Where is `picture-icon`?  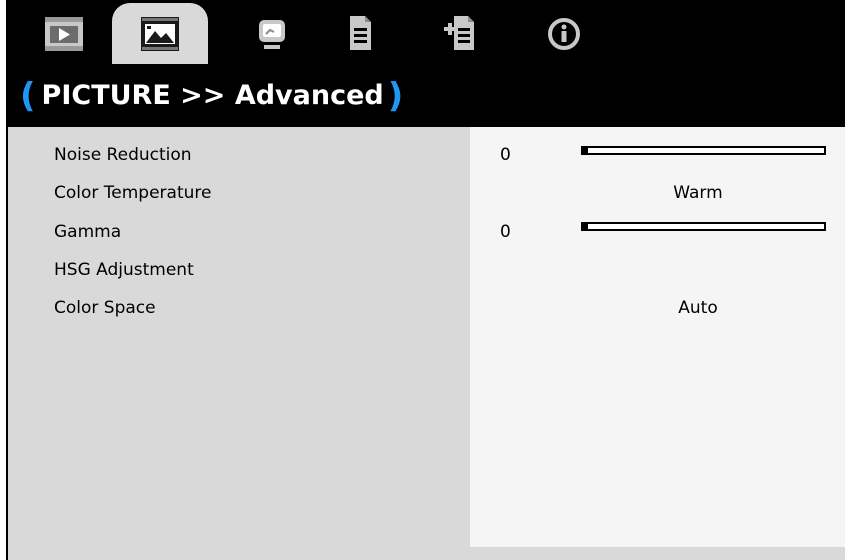
picture-icon is located at coordinates (160, 33).